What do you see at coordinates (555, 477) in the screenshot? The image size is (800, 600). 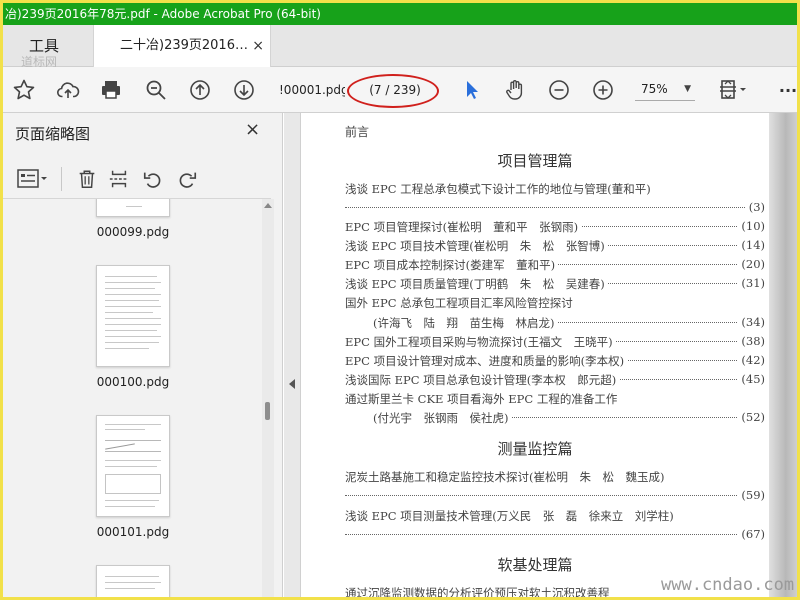 I see `toc-entry: 泥炭土路基施工和稳定监控技术探讨(崔松明 朱 松 魏玉成)` at bounding box center [555, 477].